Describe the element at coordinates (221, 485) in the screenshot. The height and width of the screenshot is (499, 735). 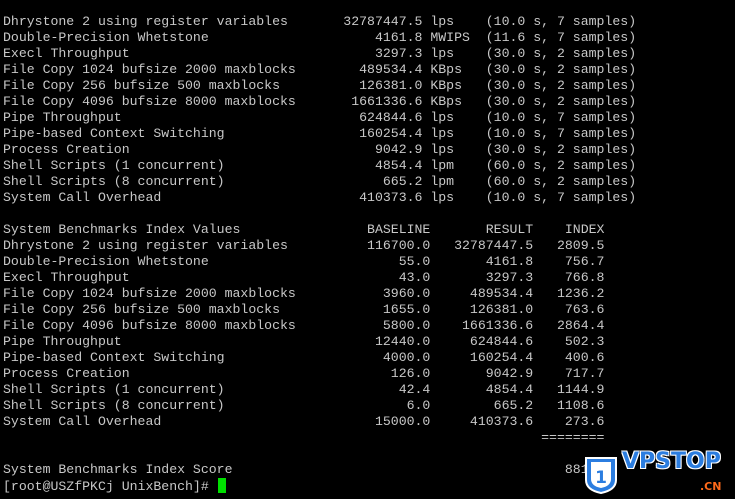
I see `text-cursor` at that location.